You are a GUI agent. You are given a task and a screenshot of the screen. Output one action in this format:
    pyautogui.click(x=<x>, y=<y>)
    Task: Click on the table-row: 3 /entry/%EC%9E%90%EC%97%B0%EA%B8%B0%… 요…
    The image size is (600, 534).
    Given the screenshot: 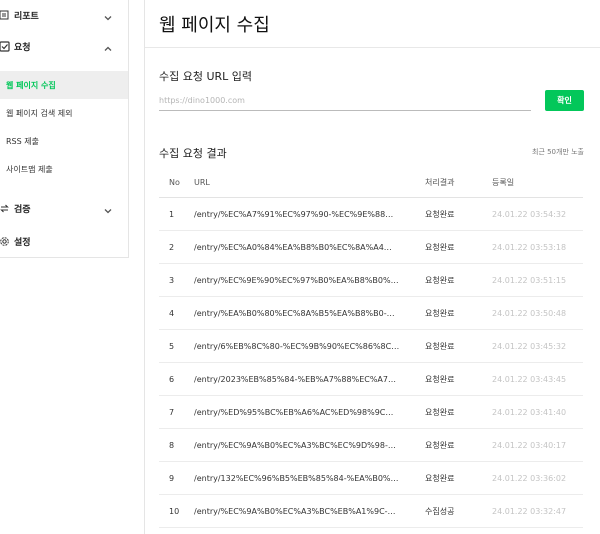 What is the action you would take?
    pyautogui.click(x=371, y=280)
    